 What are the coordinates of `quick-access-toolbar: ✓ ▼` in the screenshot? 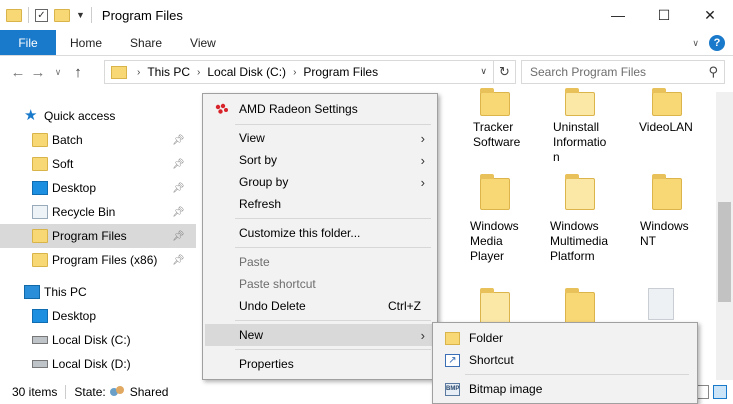 It's located at (46, 15).